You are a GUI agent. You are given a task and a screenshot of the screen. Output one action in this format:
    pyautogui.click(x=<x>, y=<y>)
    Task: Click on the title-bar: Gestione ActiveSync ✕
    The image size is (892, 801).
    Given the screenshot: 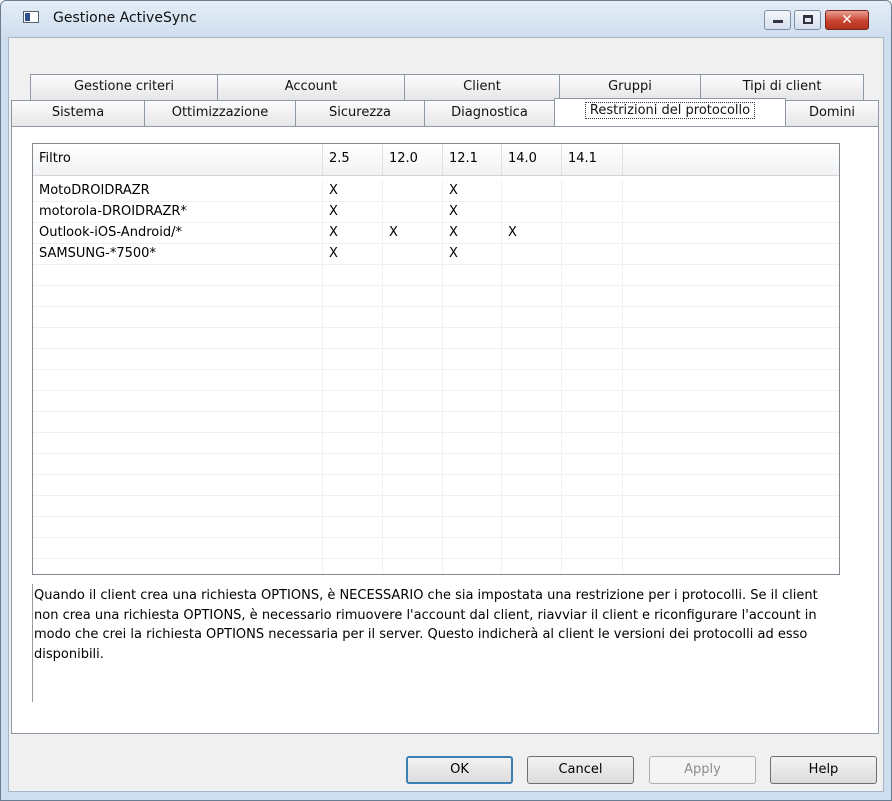 What is the action you would take?
    pyautogui.click(x=446, y=19)
    